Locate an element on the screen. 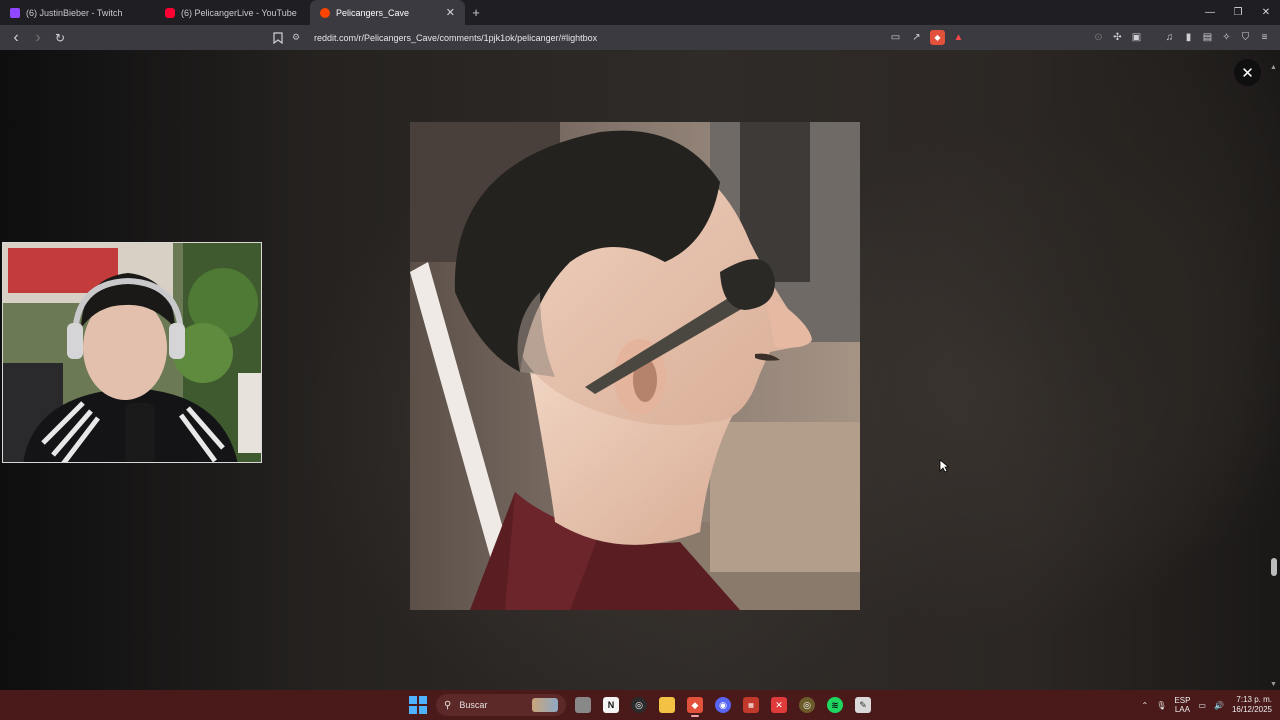  site-info-icon: ⚙ is located at coordinates (299, 37).